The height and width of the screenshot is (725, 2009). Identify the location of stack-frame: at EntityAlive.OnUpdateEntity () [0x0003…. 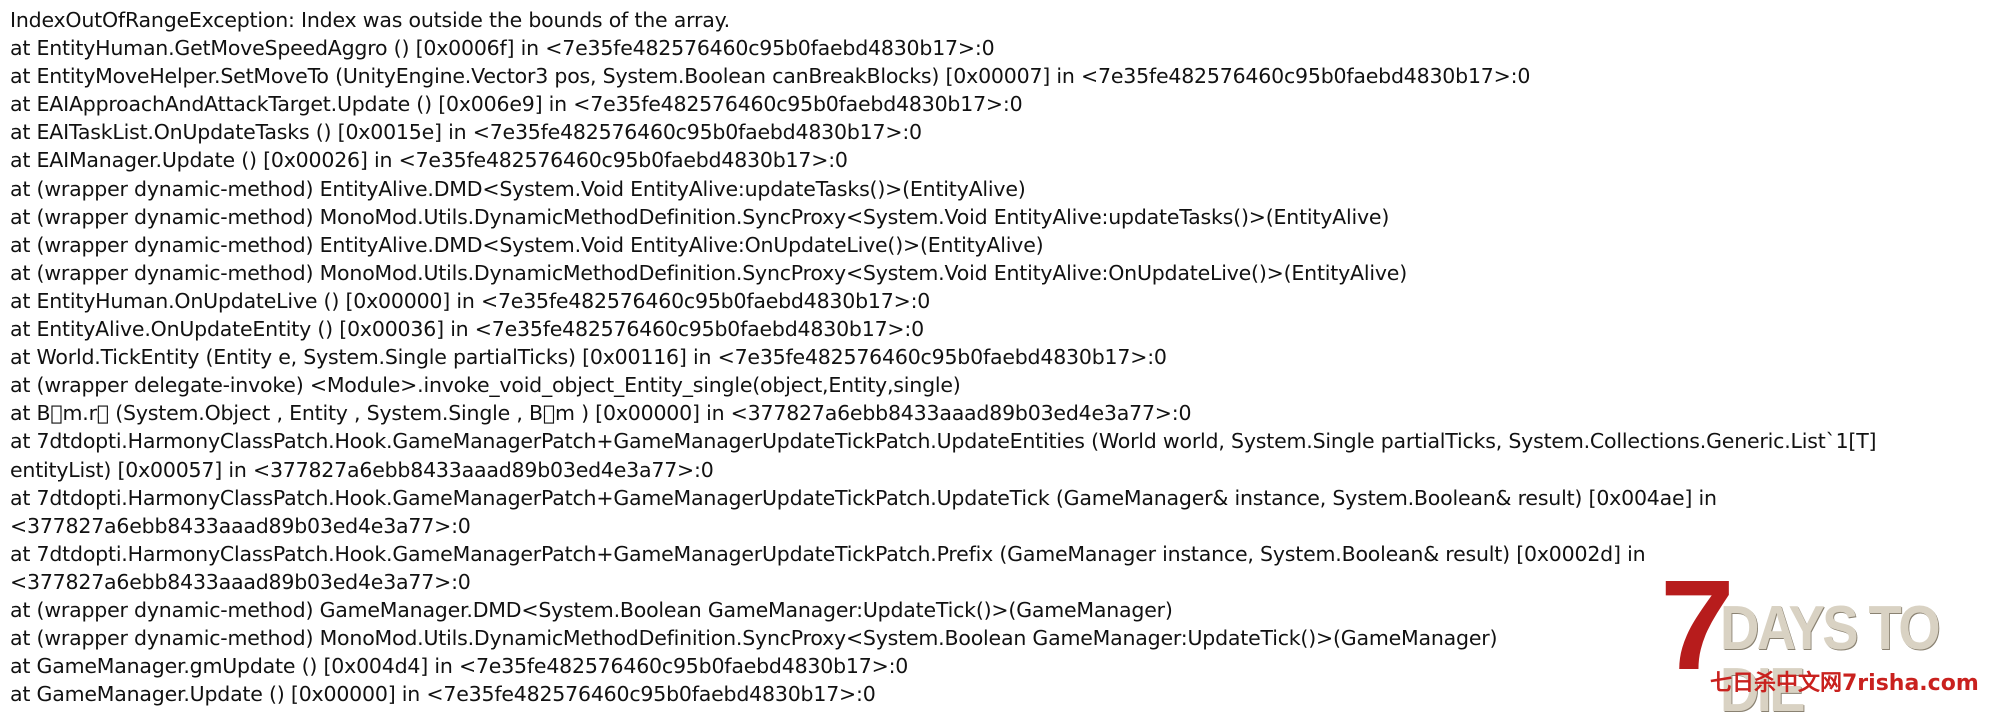
(467, 329).